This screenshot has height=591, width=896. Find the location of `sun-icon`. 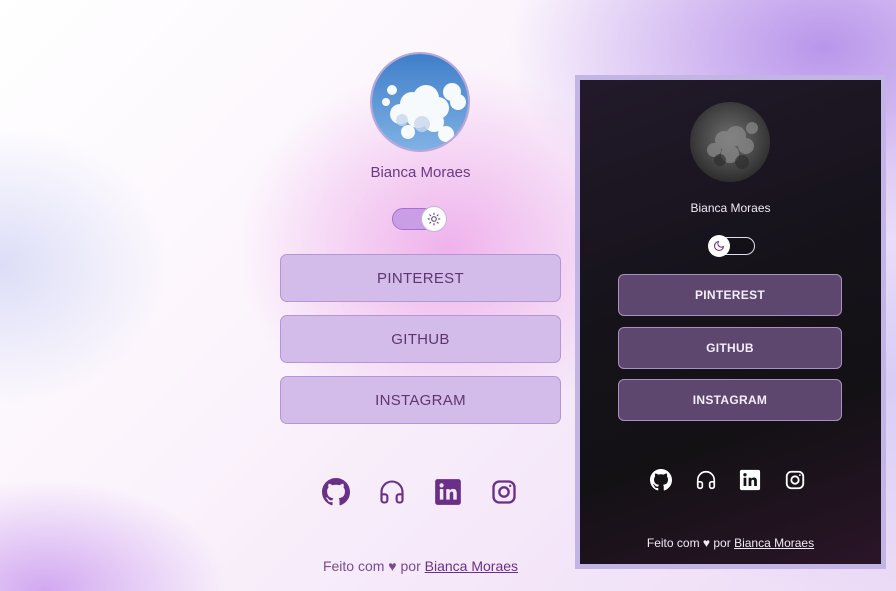

sun-icon is located at coordinates (434, 219).